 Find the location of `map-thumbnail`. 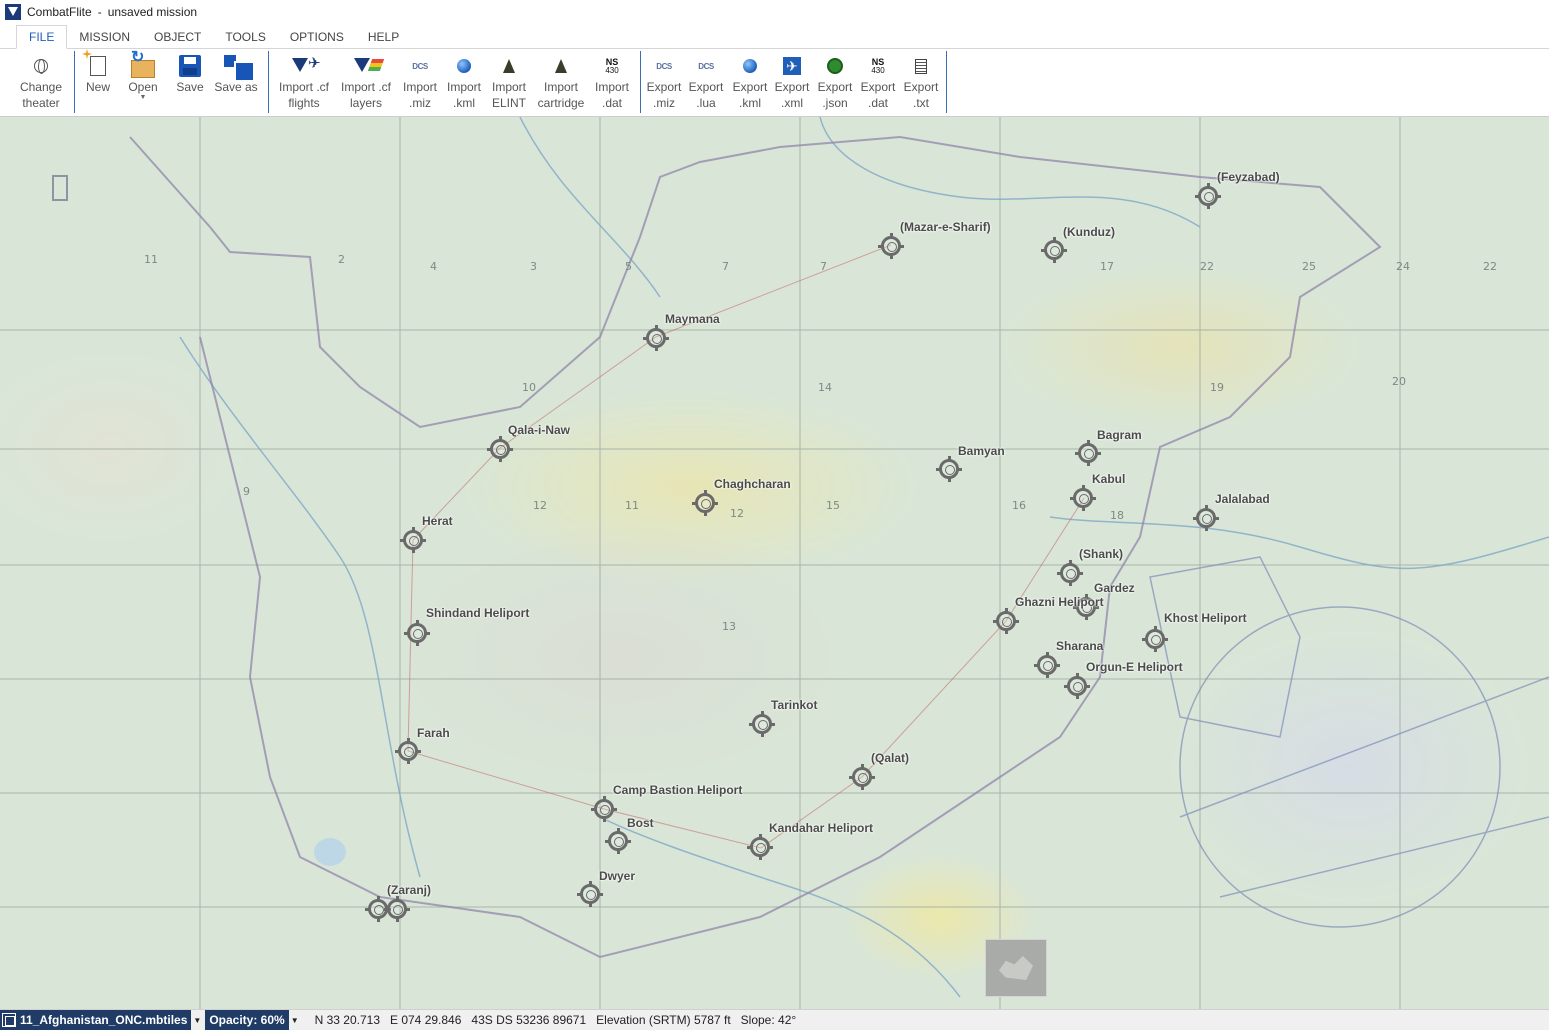

map-thumbnail is located at coordinates (1016, 968).